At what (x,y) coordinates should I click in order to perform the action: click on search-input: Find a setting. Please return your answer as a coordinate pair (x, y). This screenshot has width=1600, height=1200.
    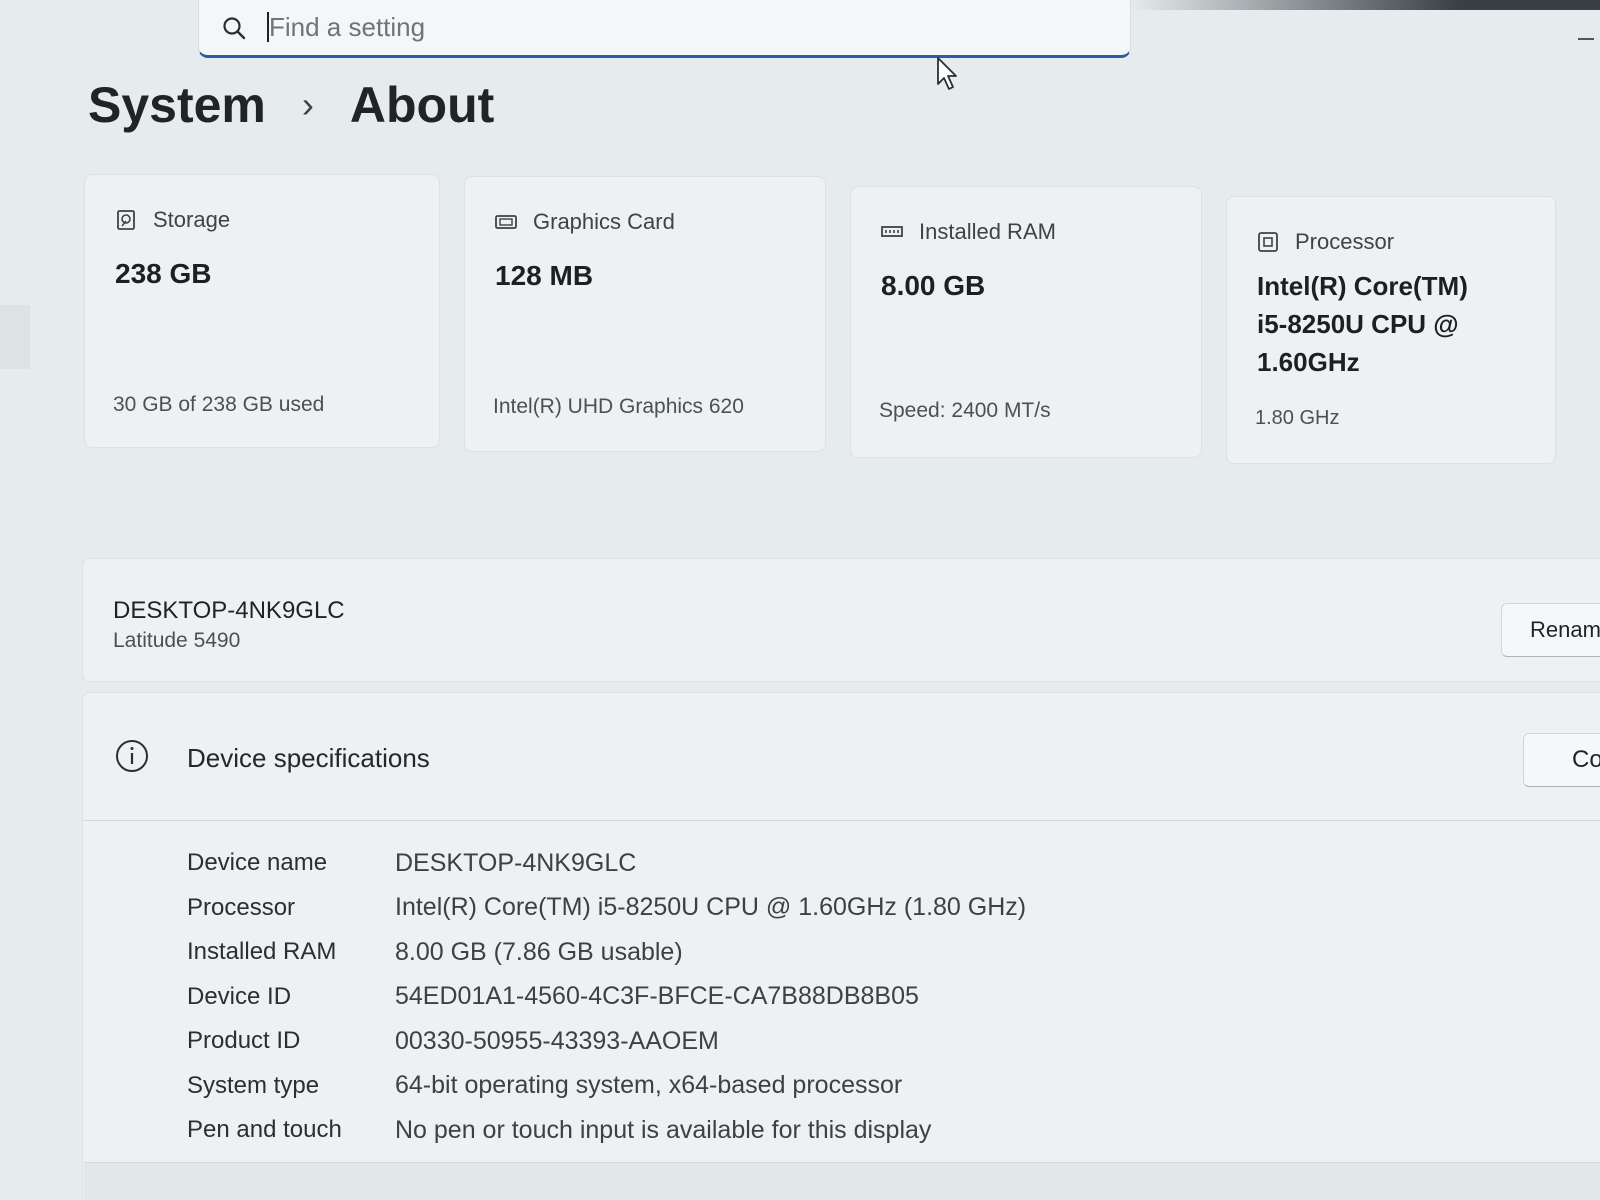
    Looking at the image, I should click on (346, 27).